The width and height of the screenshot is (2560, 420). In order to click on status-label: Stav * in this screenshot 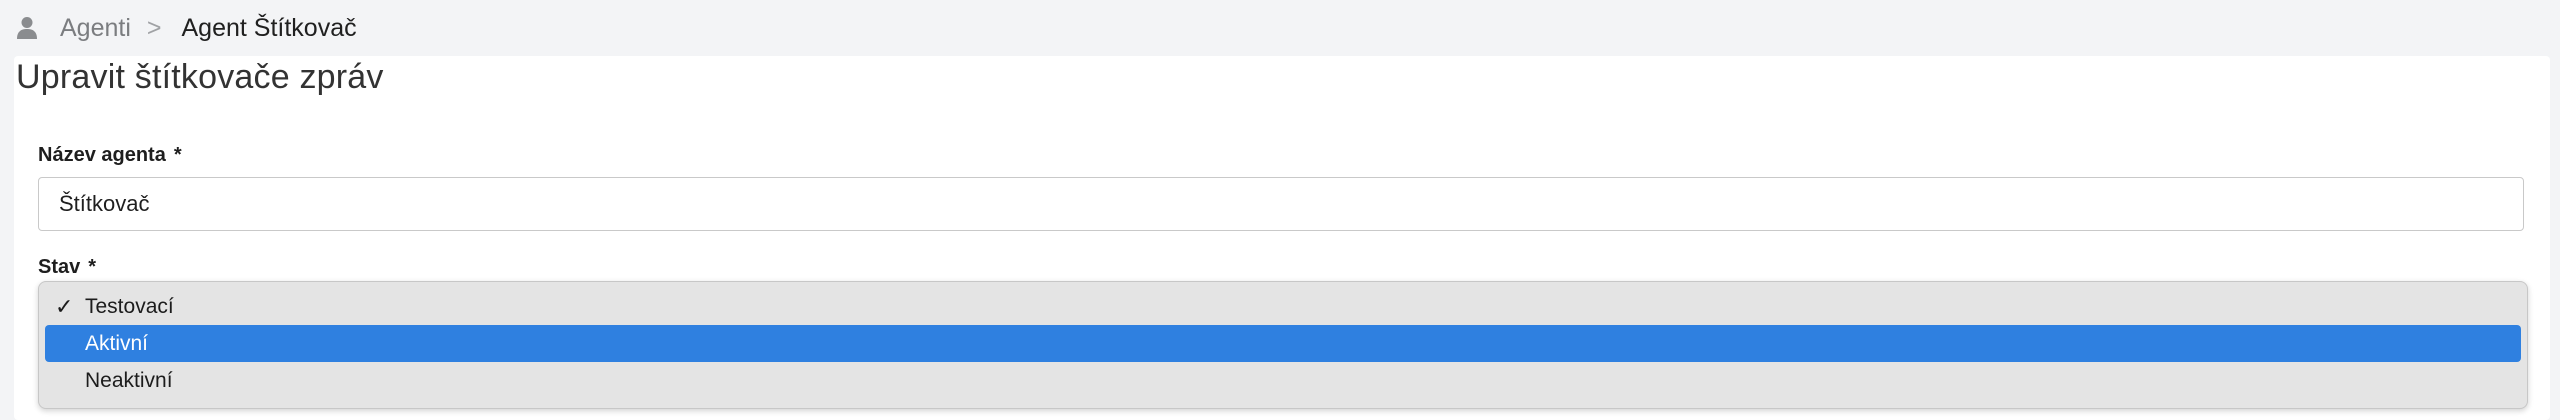, I will do `click(67, 267)`.